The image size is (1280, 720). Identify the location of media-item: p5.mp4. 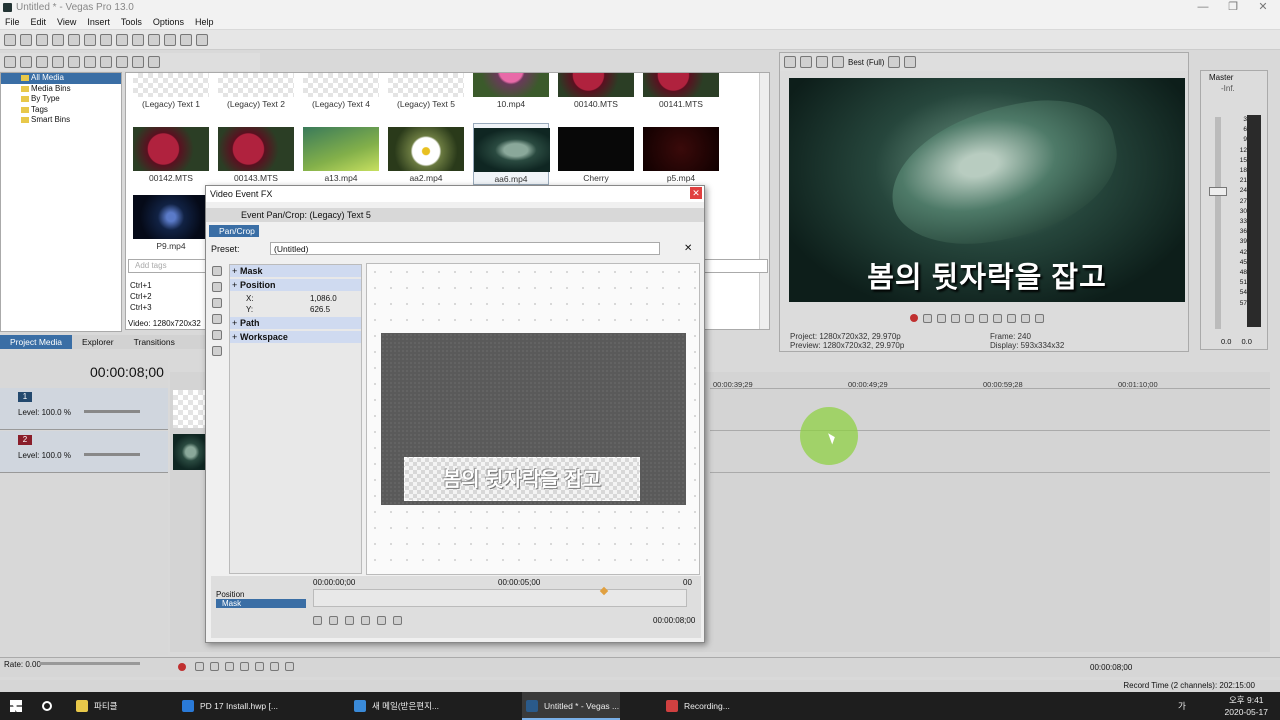
(681, 155).